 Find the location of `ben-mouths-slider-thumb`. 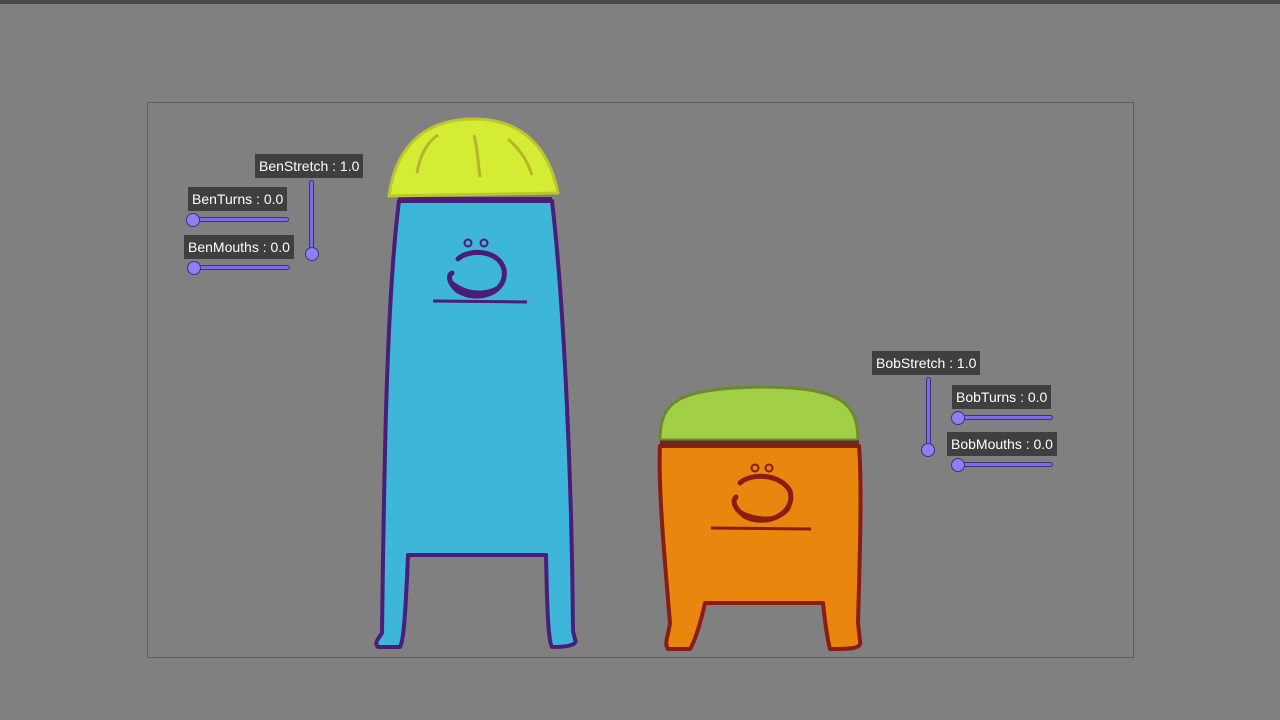

ben-mouths-slider-thumb is located at coordinates (194, 268).